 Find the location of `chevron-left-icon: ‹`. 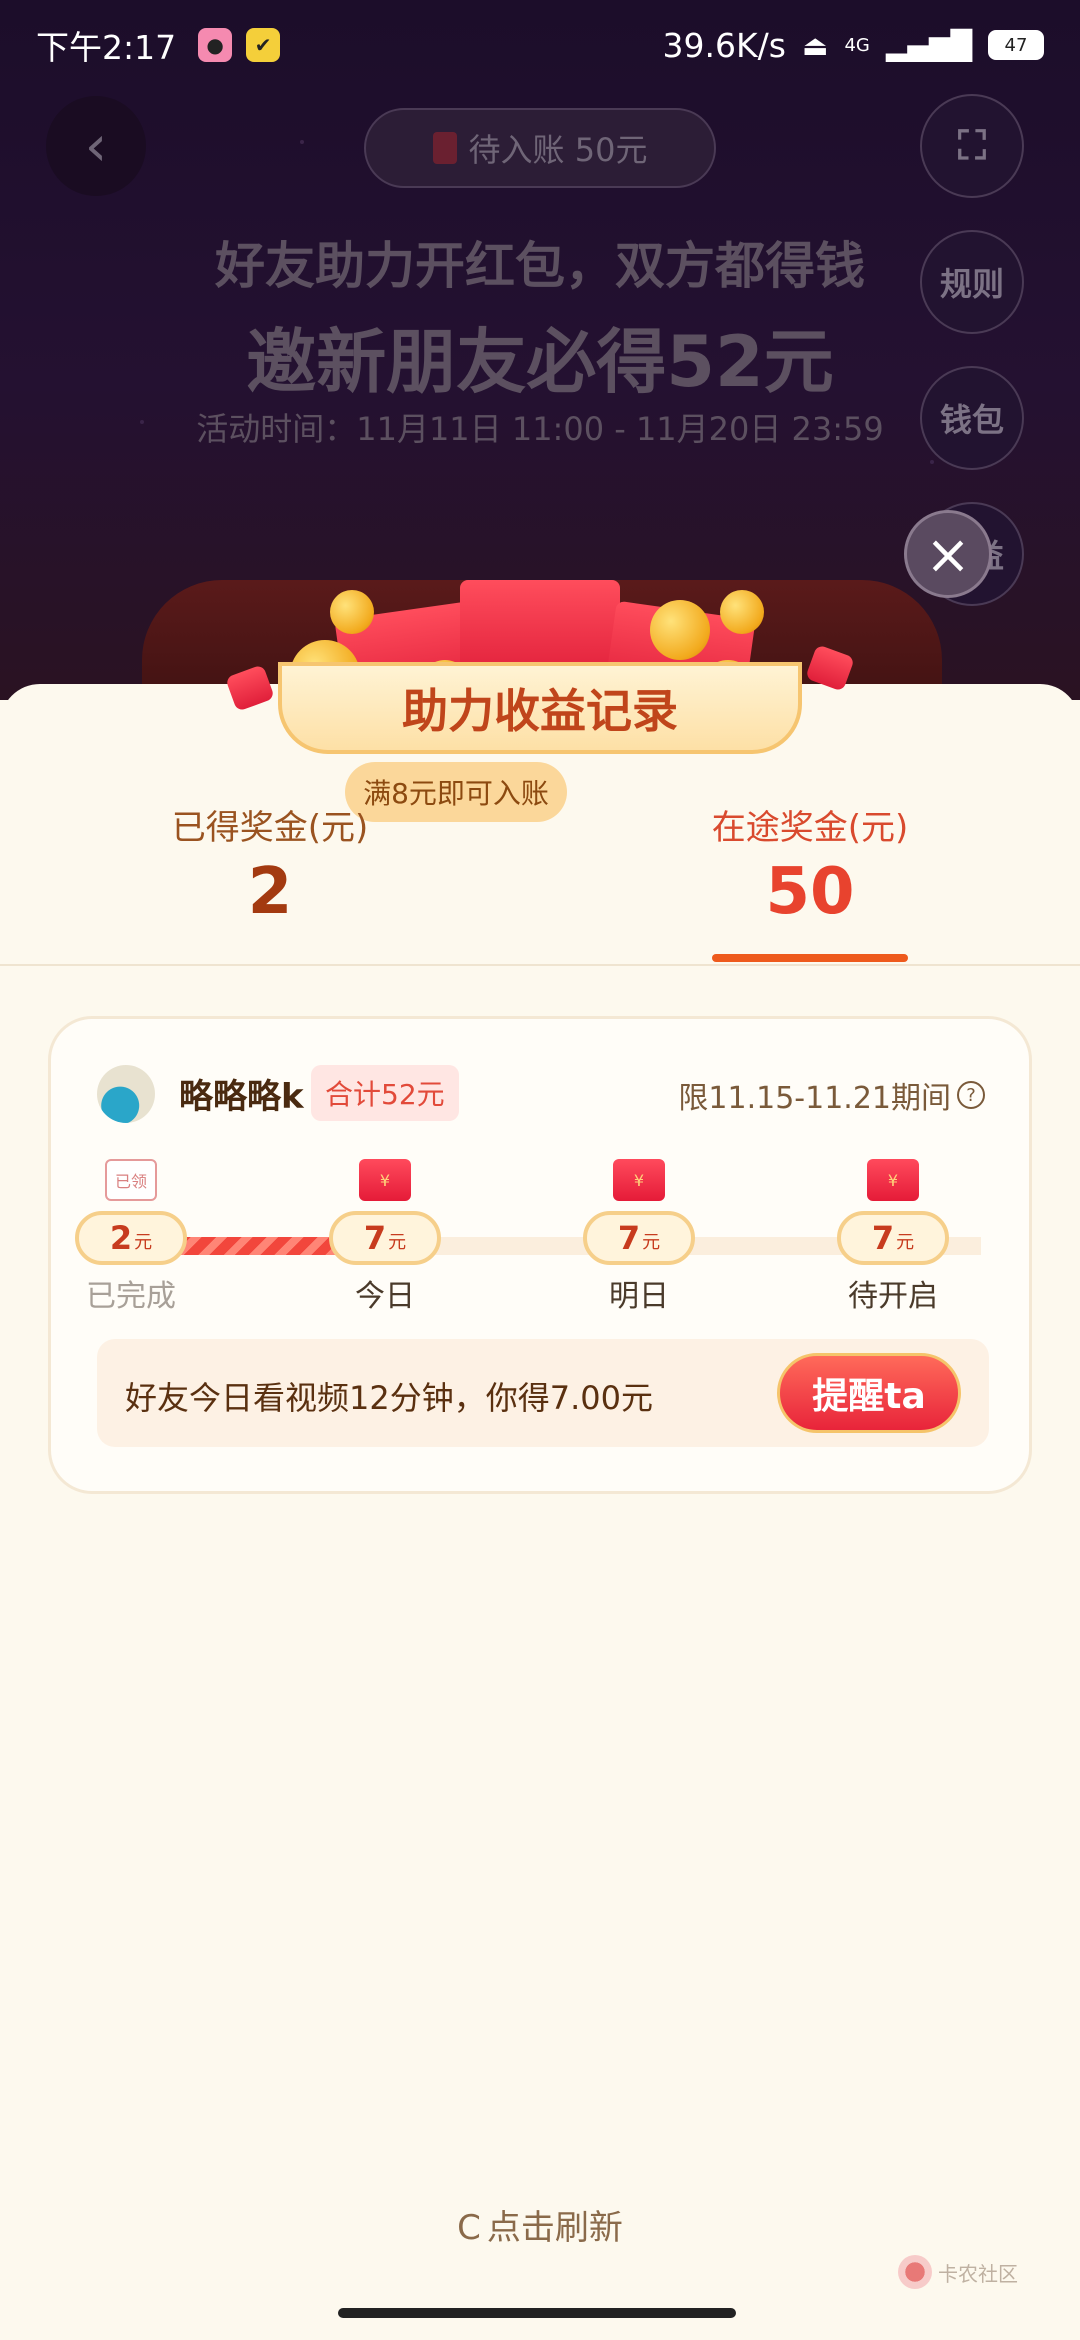

chevron-left-icon: ‹ is located at coordinates (96, 146).